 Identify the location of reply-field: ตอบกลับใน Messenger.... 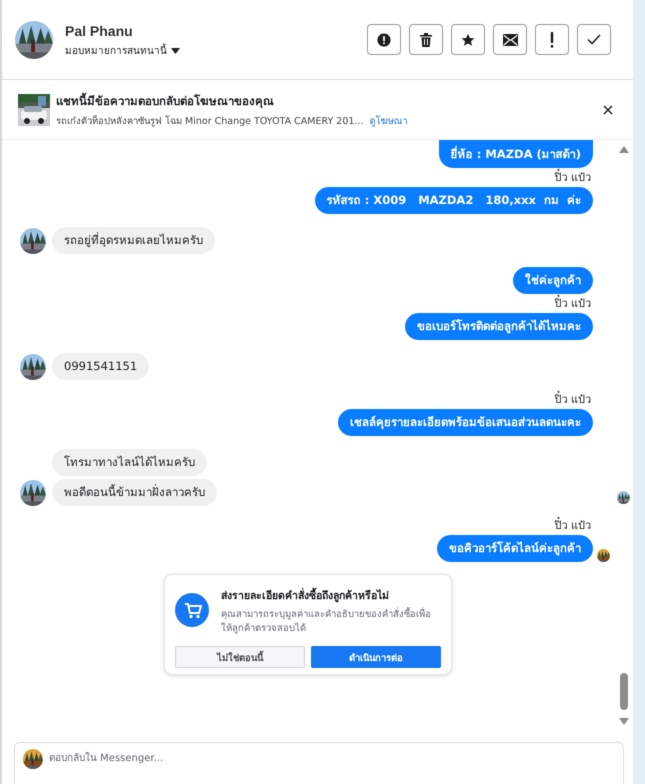
(332, 758).